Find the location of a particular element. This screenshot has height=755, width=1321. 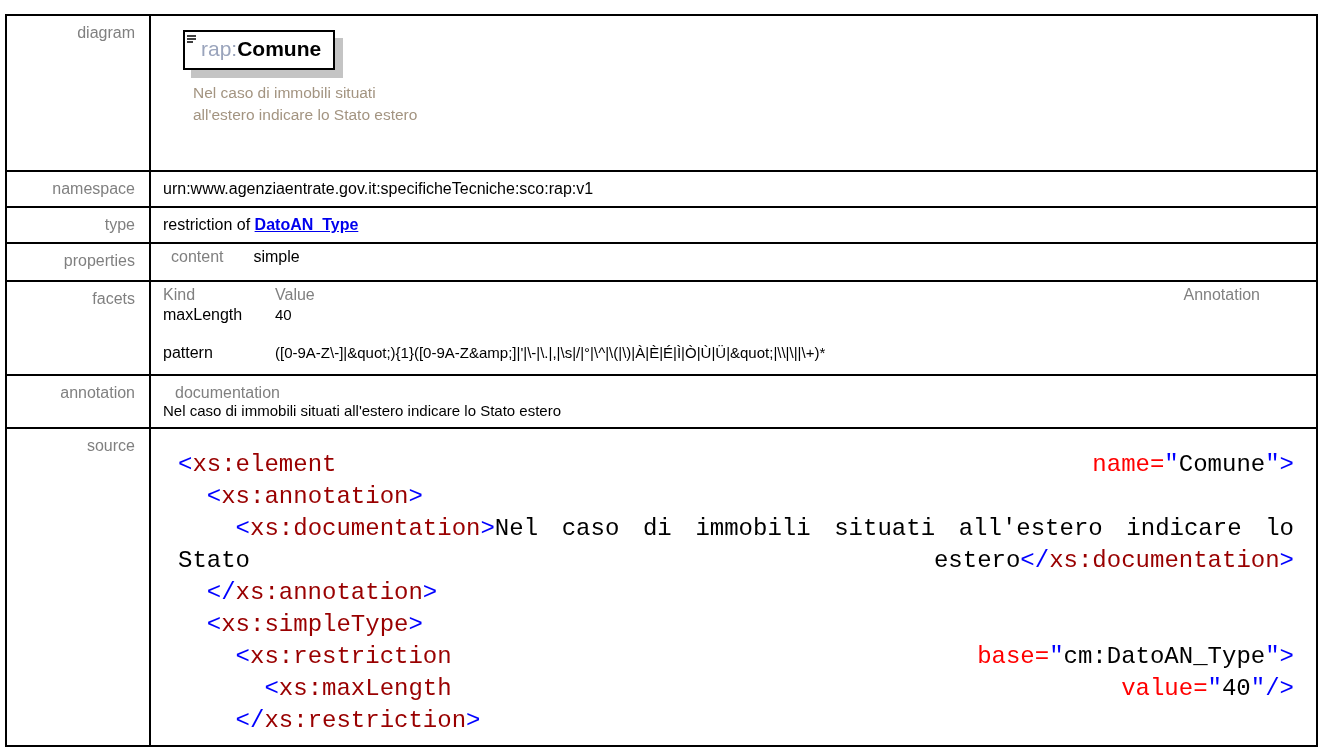

code-line: <xs:documentation>Nel caso di immobili situati all'estero indicare lo is located at coordinates (764, 529).